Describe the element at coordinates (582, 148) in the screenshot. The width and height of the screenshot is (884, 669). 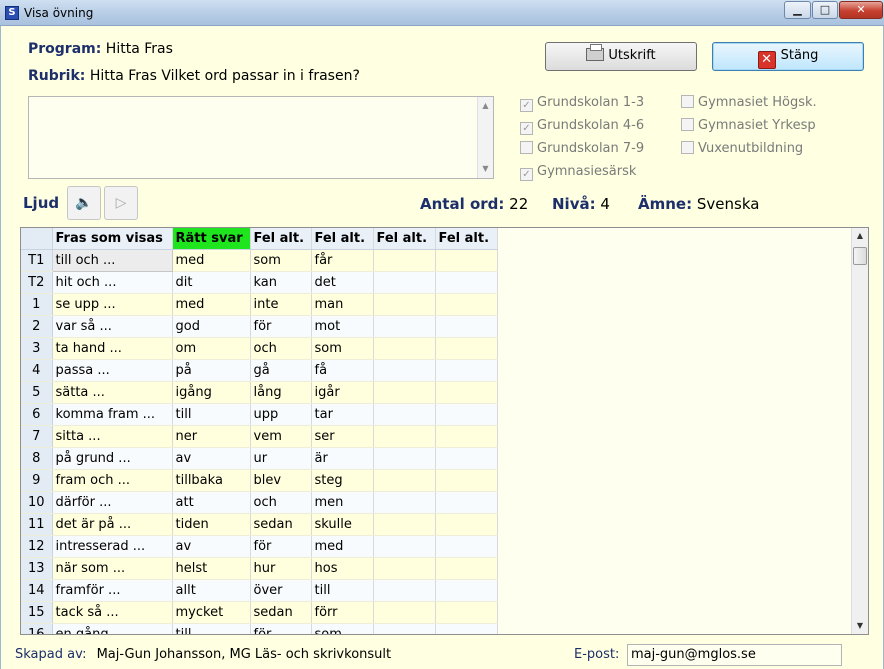
I see `checkbox-grundskolan-7-9: Grundskolan 7-9` at that location.